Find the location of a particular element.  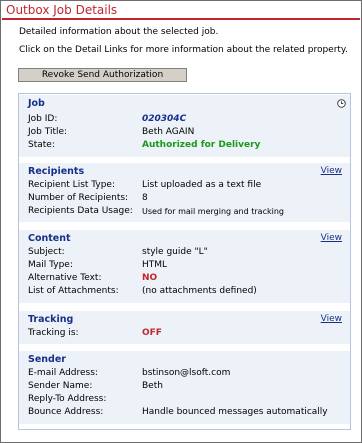

revoke-send-authorization-button: Revoke Send Authorization is located at coordinates (102, 75).